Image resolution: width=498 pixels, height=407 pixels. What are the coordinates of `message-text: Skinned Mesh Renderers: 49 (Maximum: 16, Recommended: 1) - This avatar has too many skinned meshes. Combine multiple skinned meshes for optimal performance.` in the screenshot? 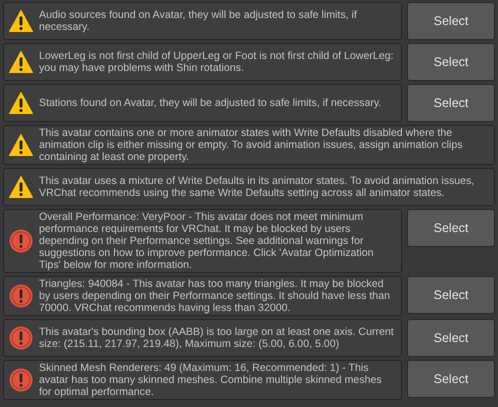 It's located at (211, 380).